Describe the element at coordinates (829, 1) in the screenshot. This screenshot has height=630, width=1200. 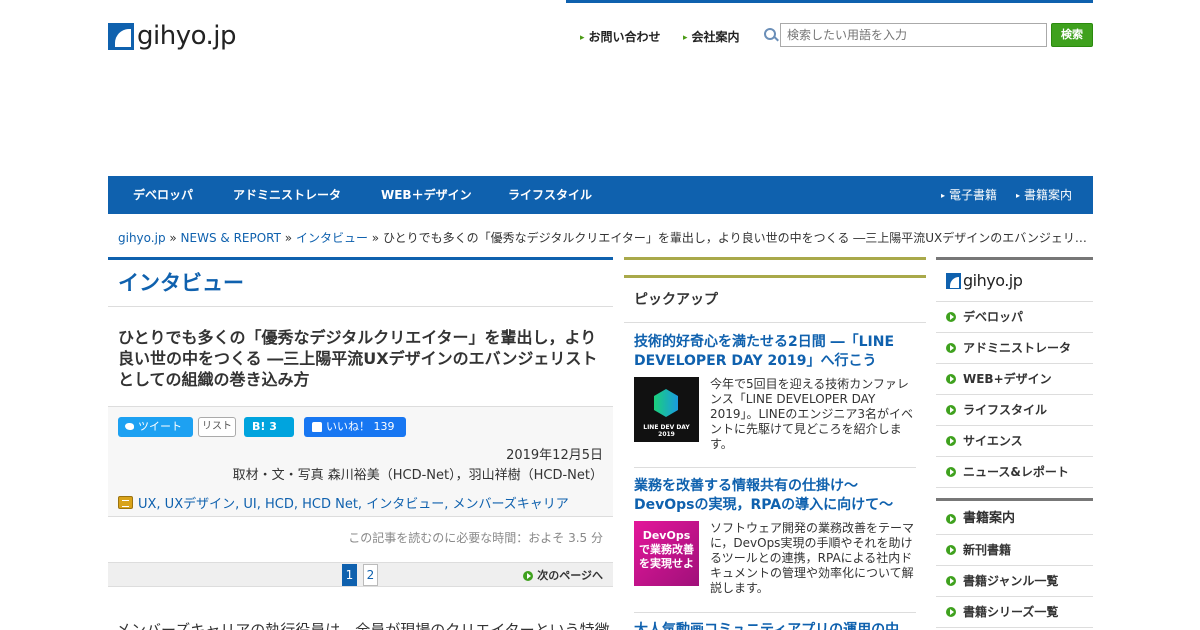
I see `top-accent-bar` at that location.